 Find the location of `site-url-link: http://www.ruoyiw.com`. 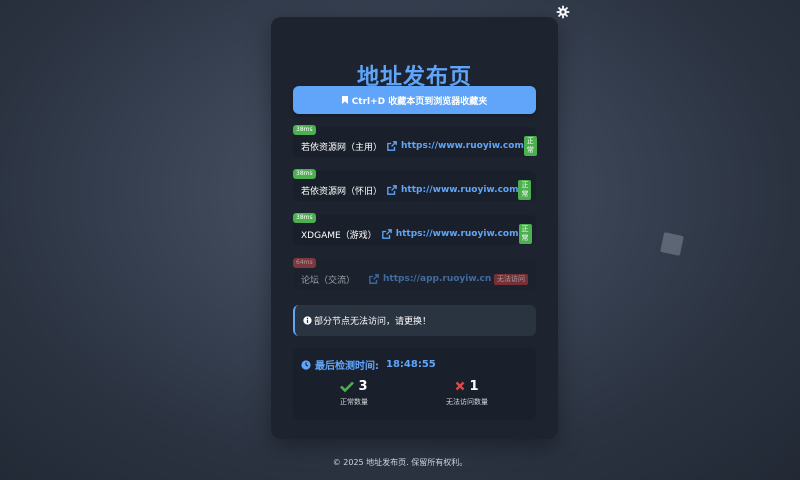

site-url-link: http://www.ruoyiw.com is located at coordinates (459, 190).